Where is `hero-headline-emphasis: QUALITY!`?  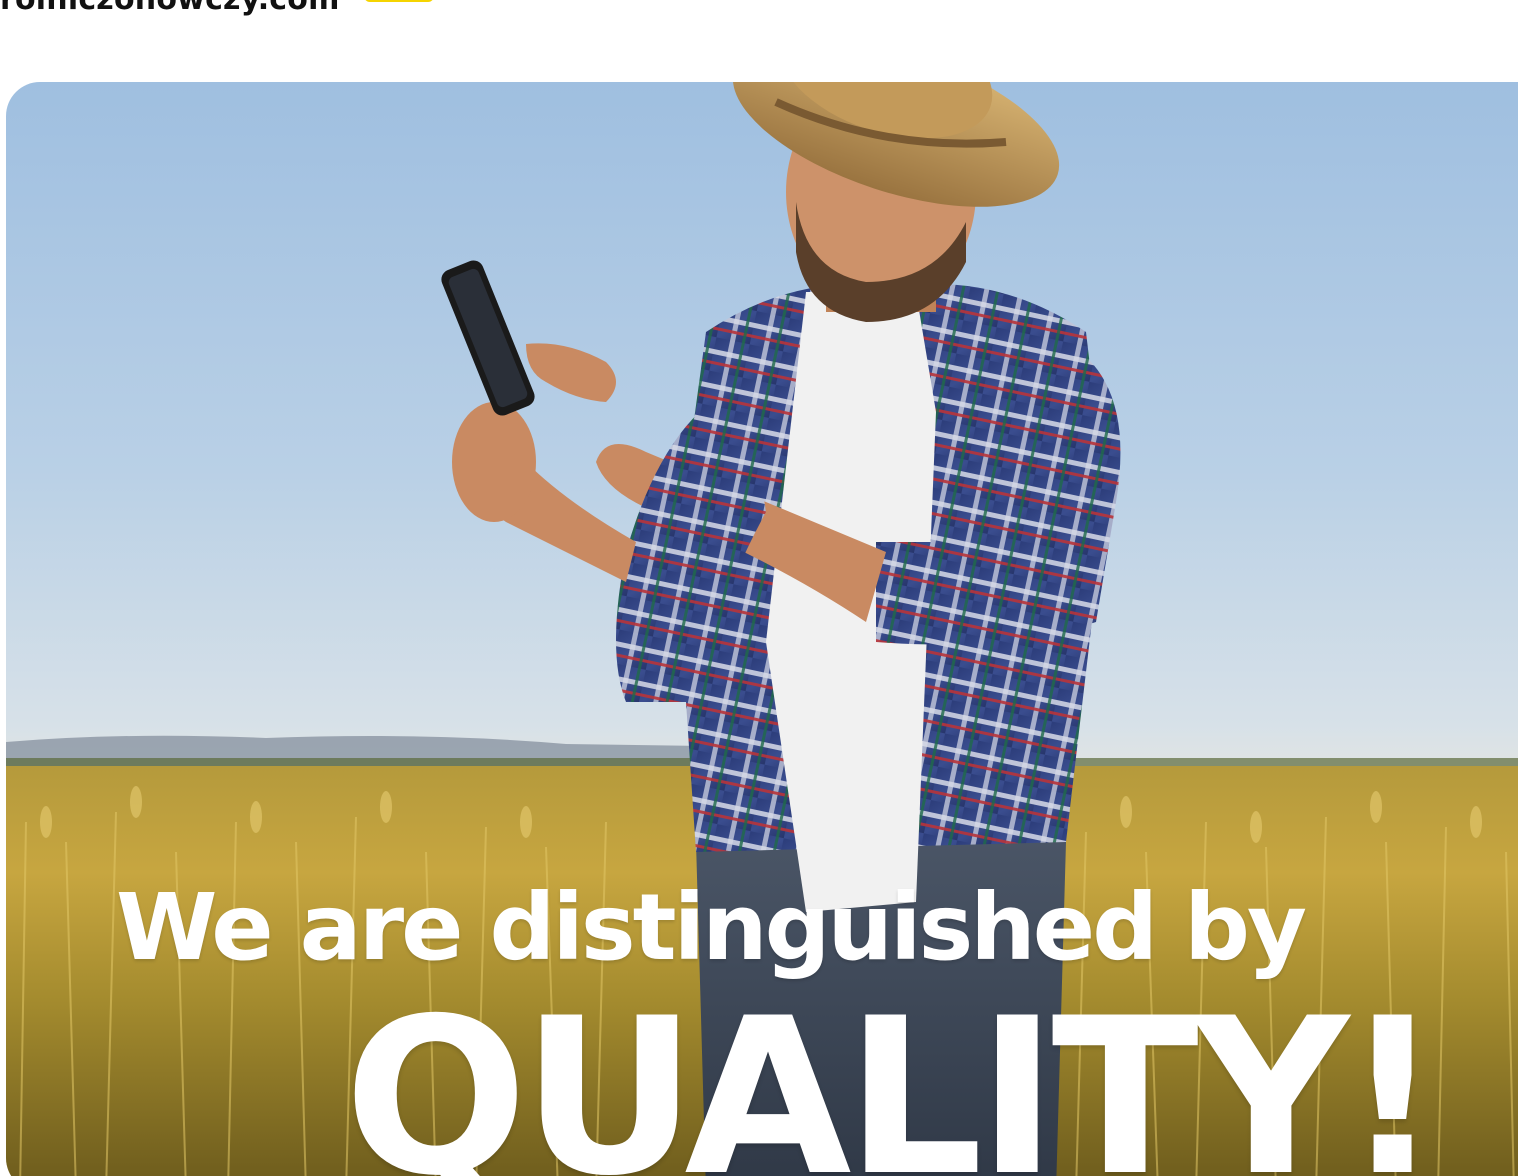
hero-headline-emphasis: QUALITY! is located at coordinates (893, 1074).